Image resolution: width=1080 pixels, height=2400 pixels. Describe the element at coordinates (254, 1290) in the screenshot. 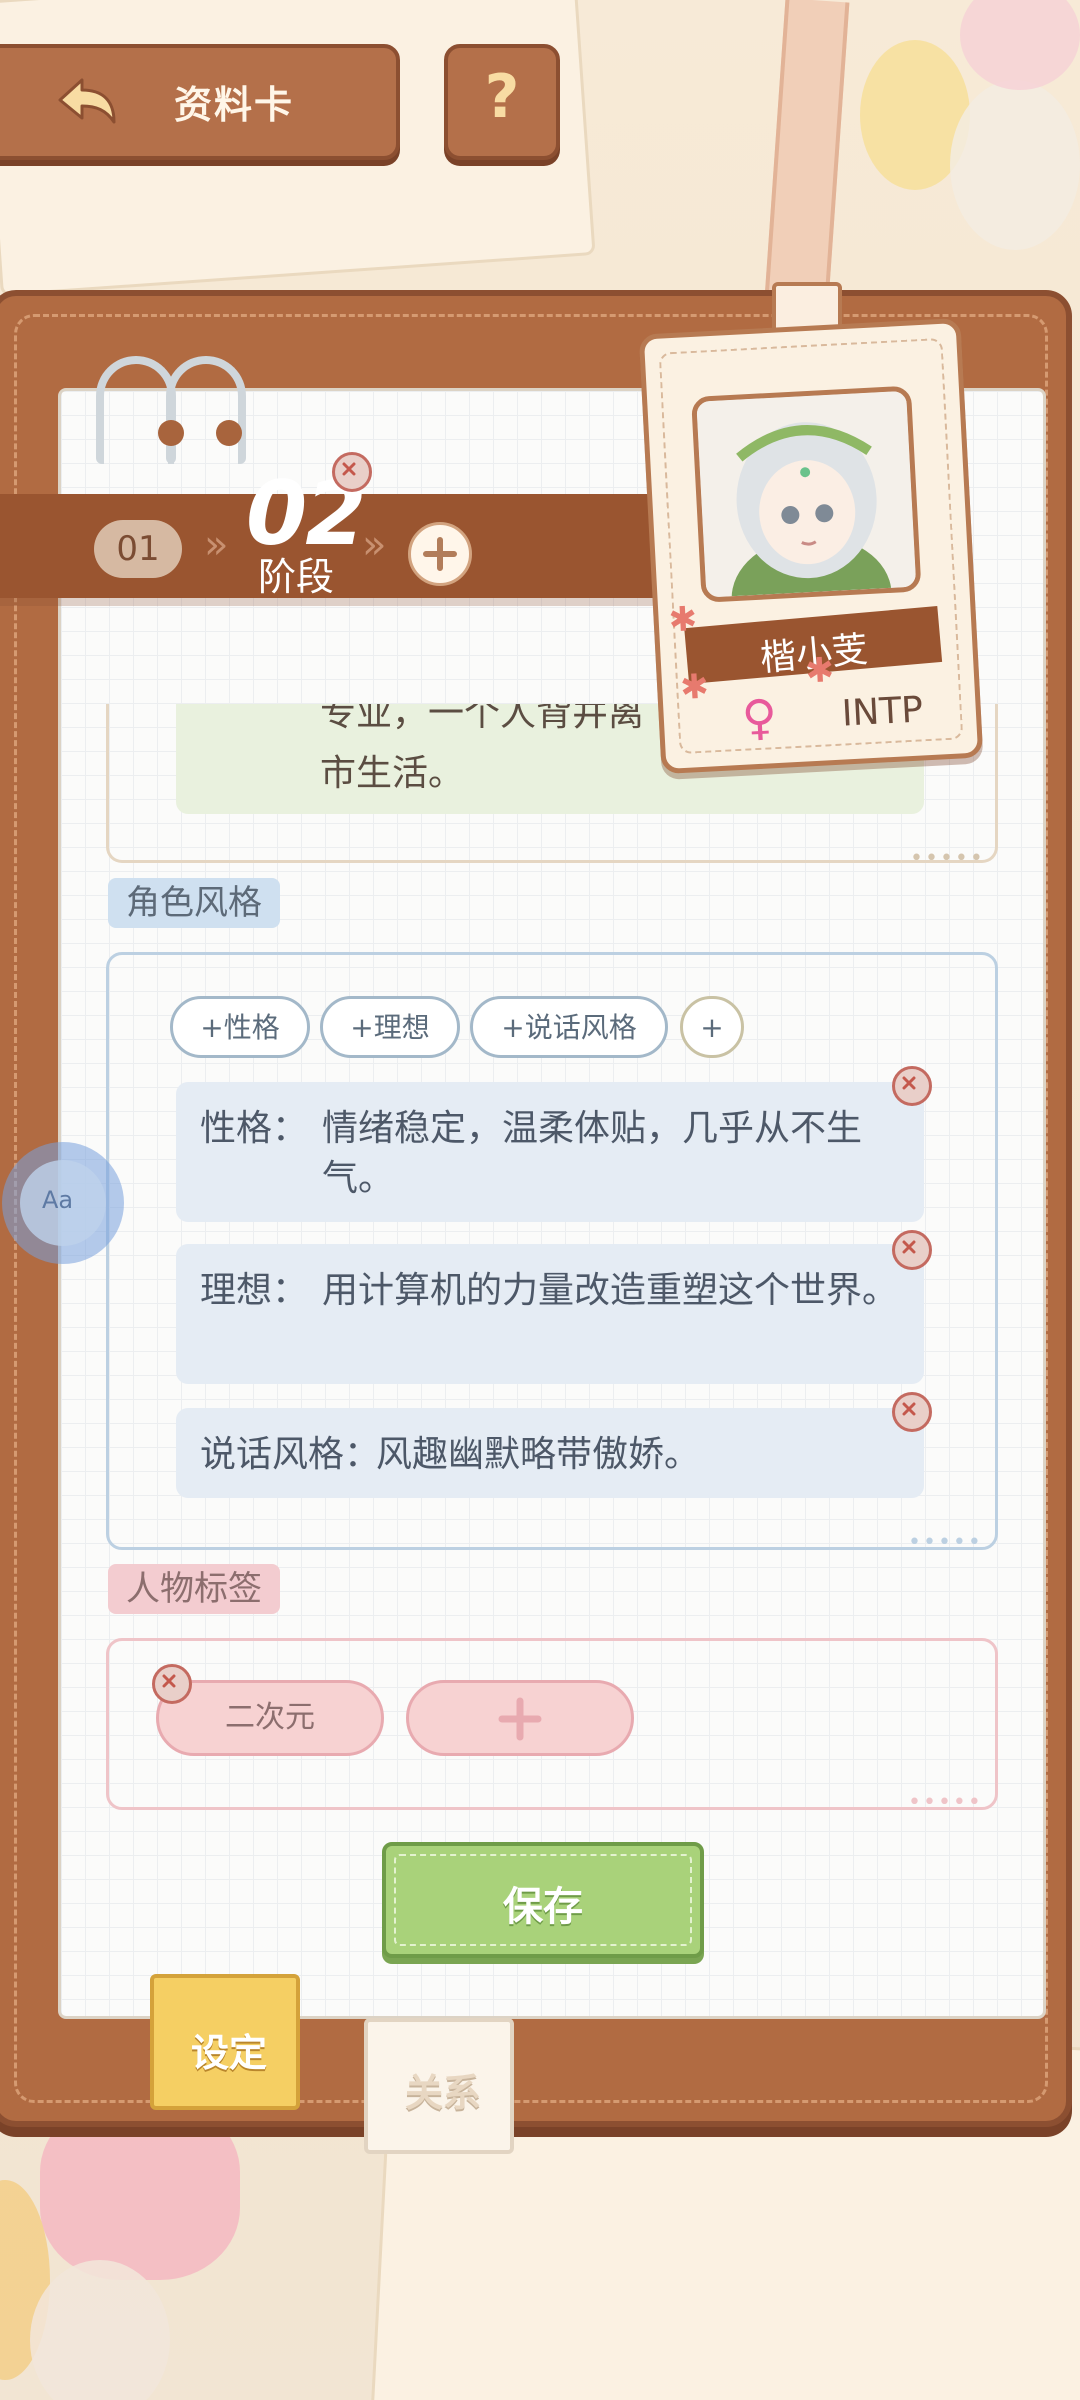

I see `trait-key: 理想：` at that location.